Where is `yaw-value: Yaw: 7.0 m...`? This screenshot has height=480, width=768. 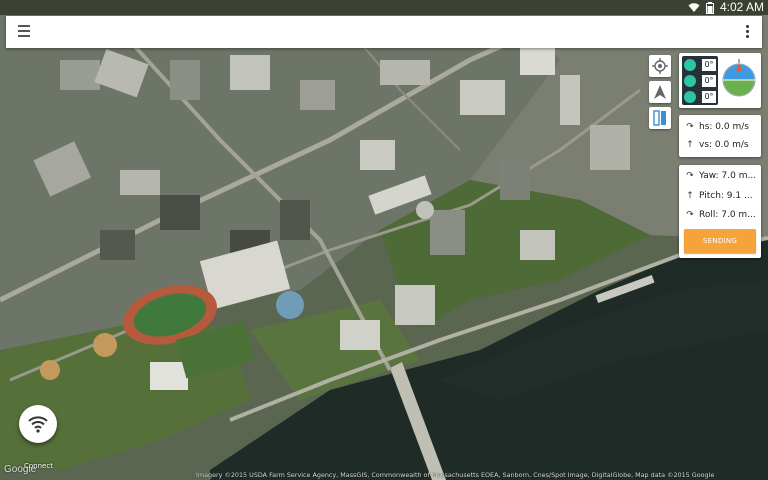 yaw-value: Yaw: 7.0 m... is located at coordinates (728, 176).